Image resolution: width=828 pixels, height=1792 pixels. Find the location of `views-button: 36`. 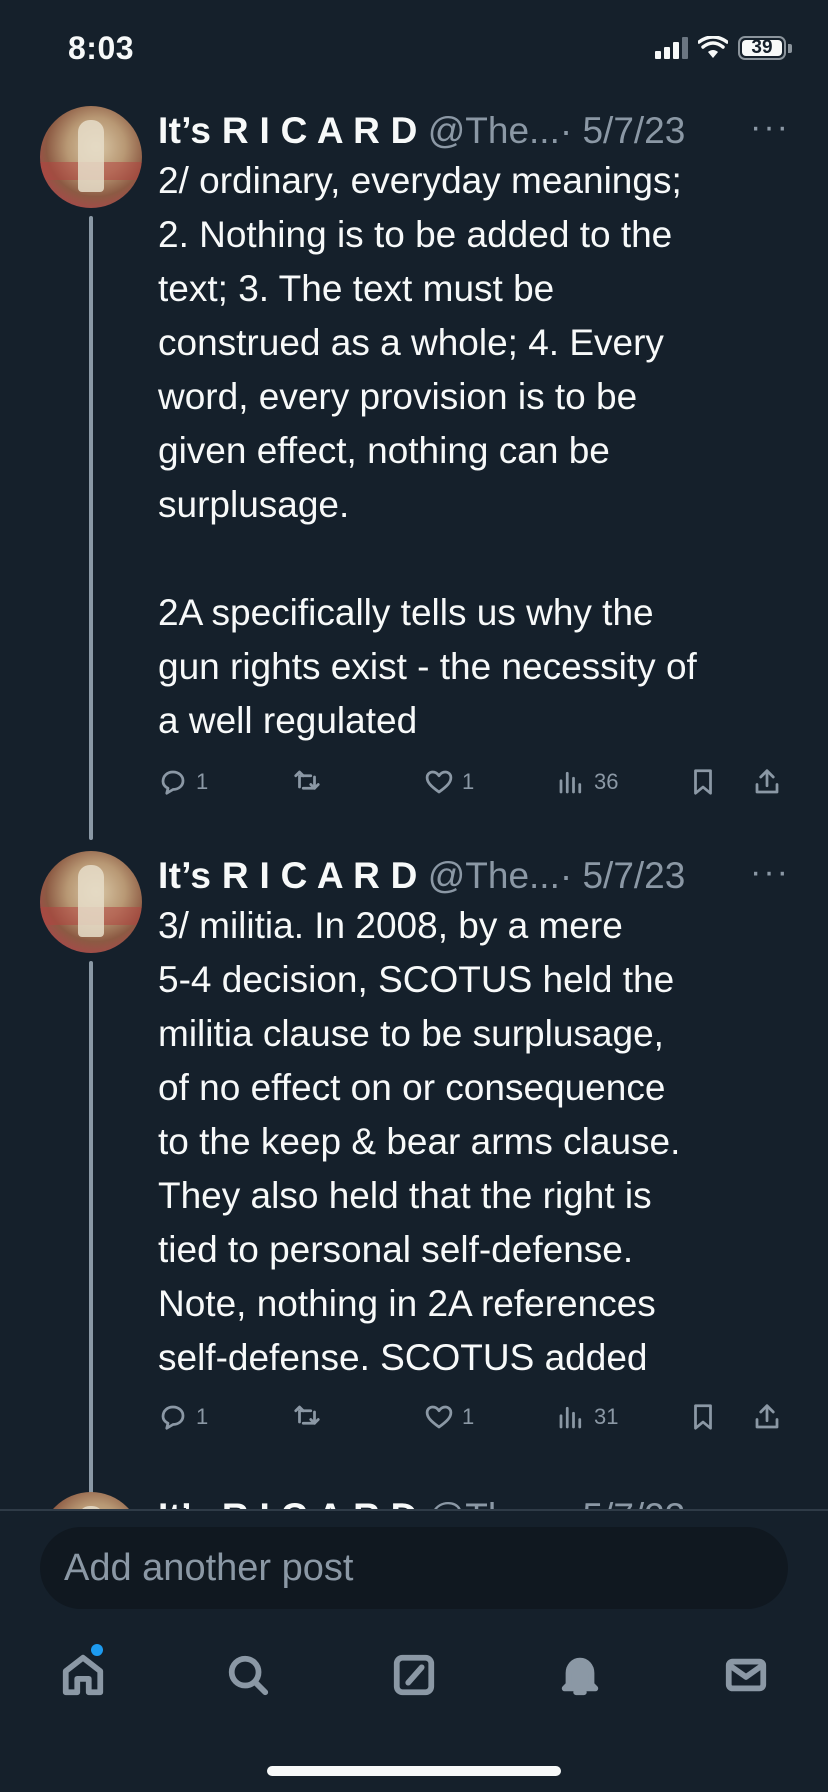

views-button: 36 is located at coordinates (587, 782).